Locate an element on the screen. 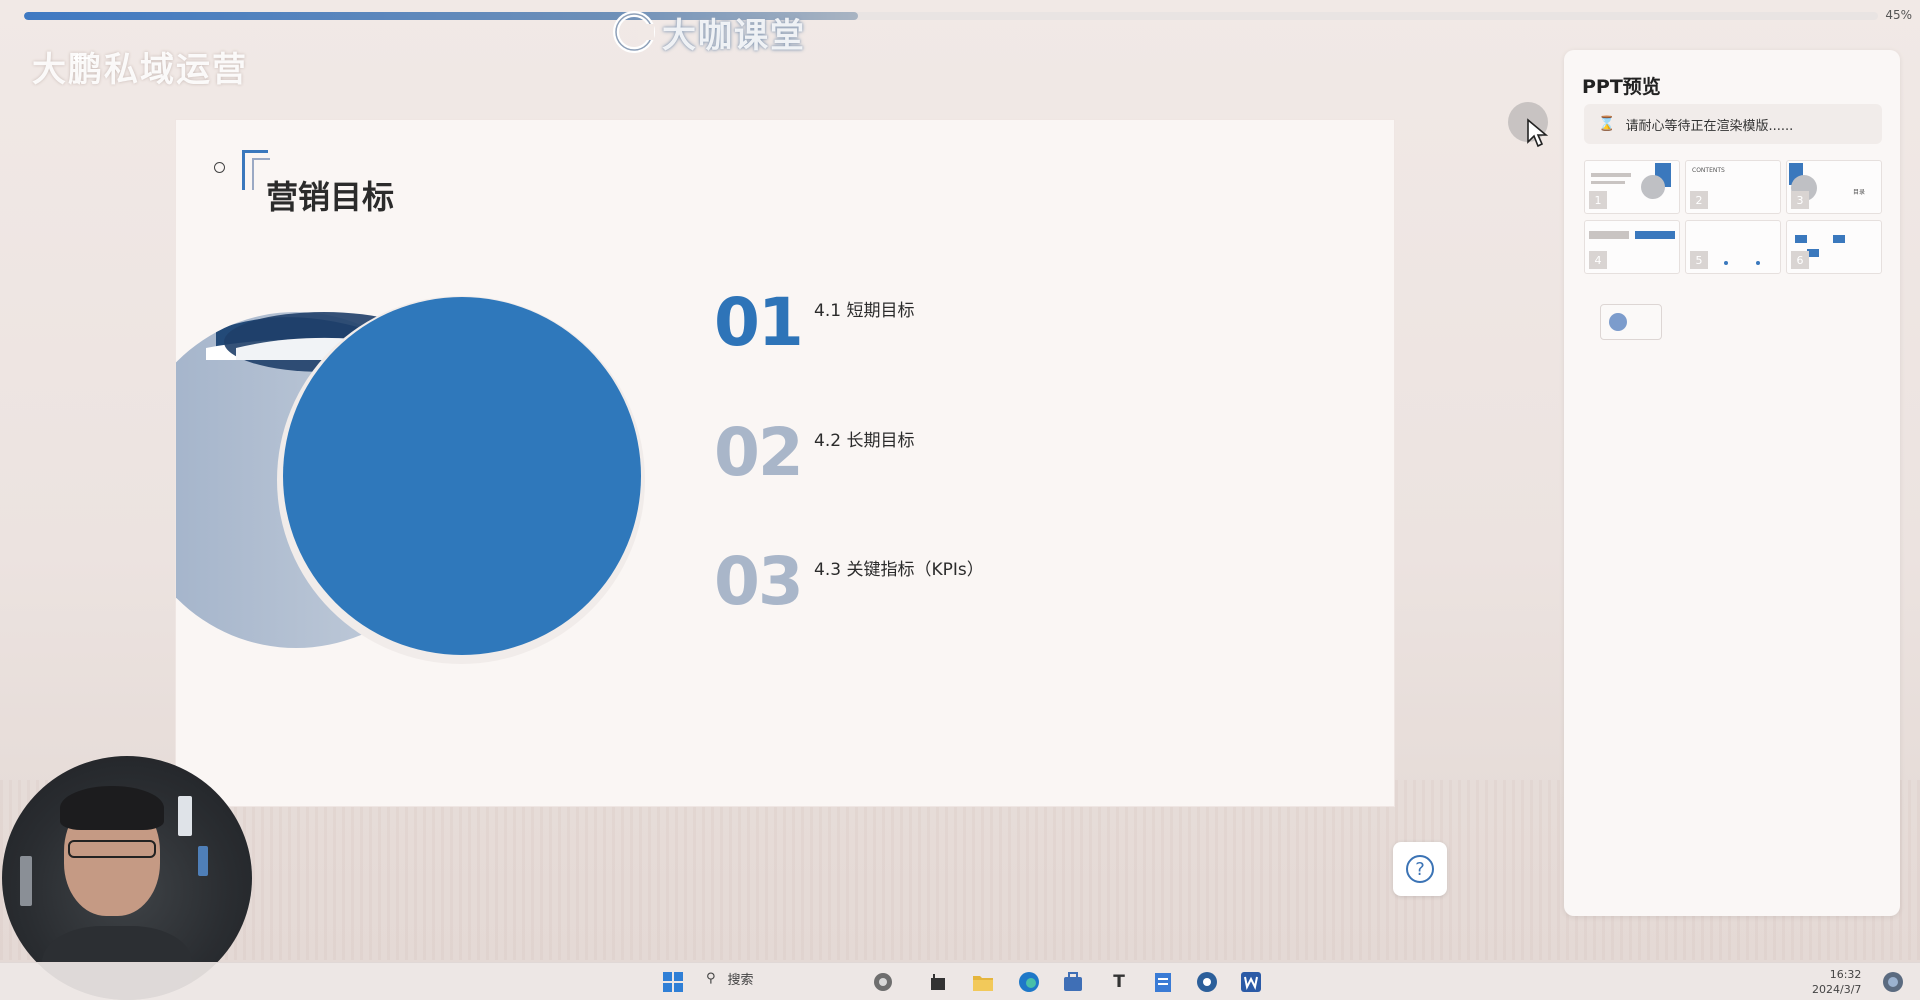 The width and height of the screenshot is (1920, 1000). task-view-icon is located at coordinates (939, 982).